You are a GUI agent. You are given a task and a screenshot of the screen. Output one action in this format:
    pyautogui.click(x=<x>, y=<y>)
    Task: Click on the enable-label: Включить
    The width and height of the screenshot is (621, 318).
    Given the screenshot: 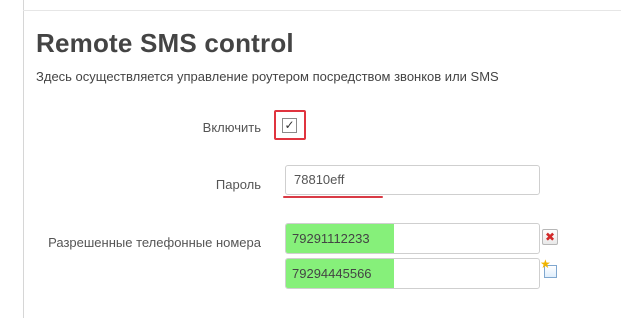 What is the action you would take?
    pyautogui.click(x=231, y=127)
    